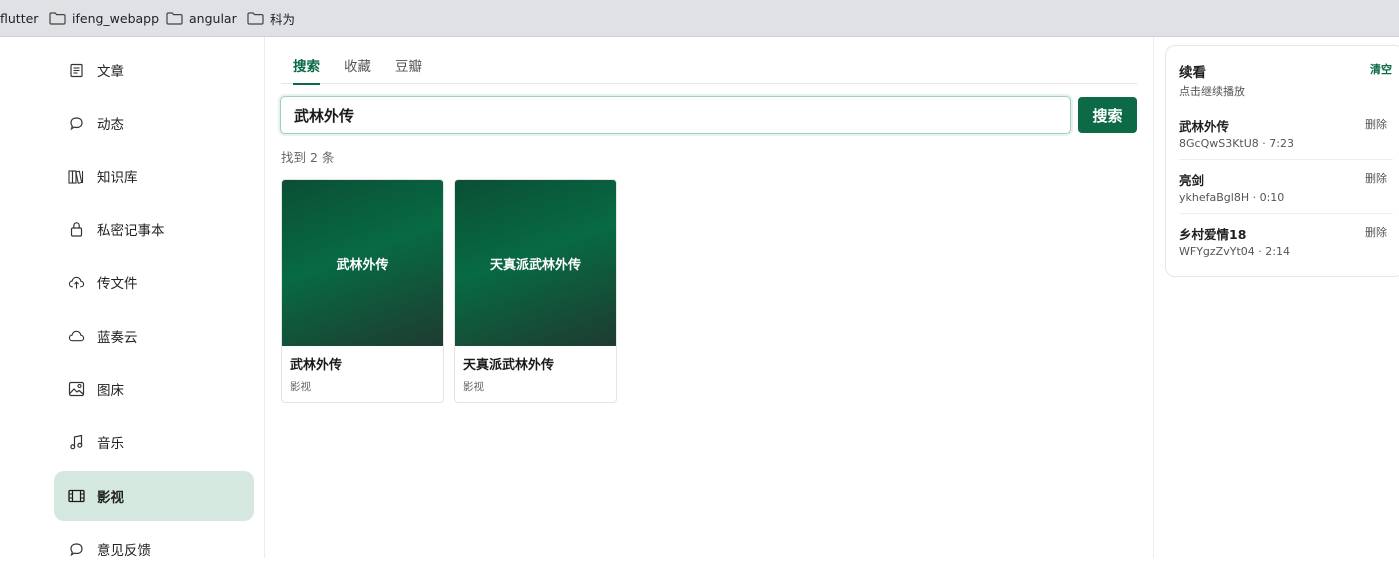 This screenshot has width=1399, height=574. I want to click on sidebar-item-label: 传文件, so click(117, 284).